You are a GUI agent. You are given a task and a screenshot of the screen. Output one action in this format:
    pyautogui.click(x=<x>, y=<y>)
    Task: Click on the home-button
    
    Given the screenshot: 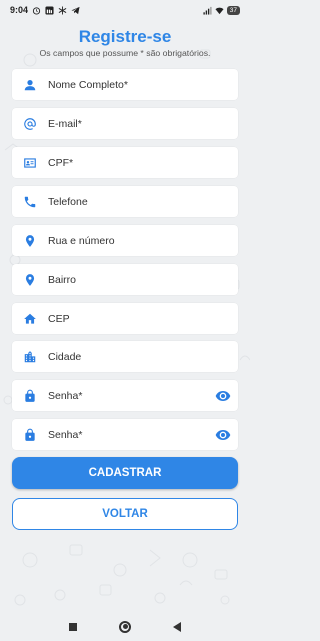 What is the action you would take?
    pyautogui.click(x=125, y=626)
    